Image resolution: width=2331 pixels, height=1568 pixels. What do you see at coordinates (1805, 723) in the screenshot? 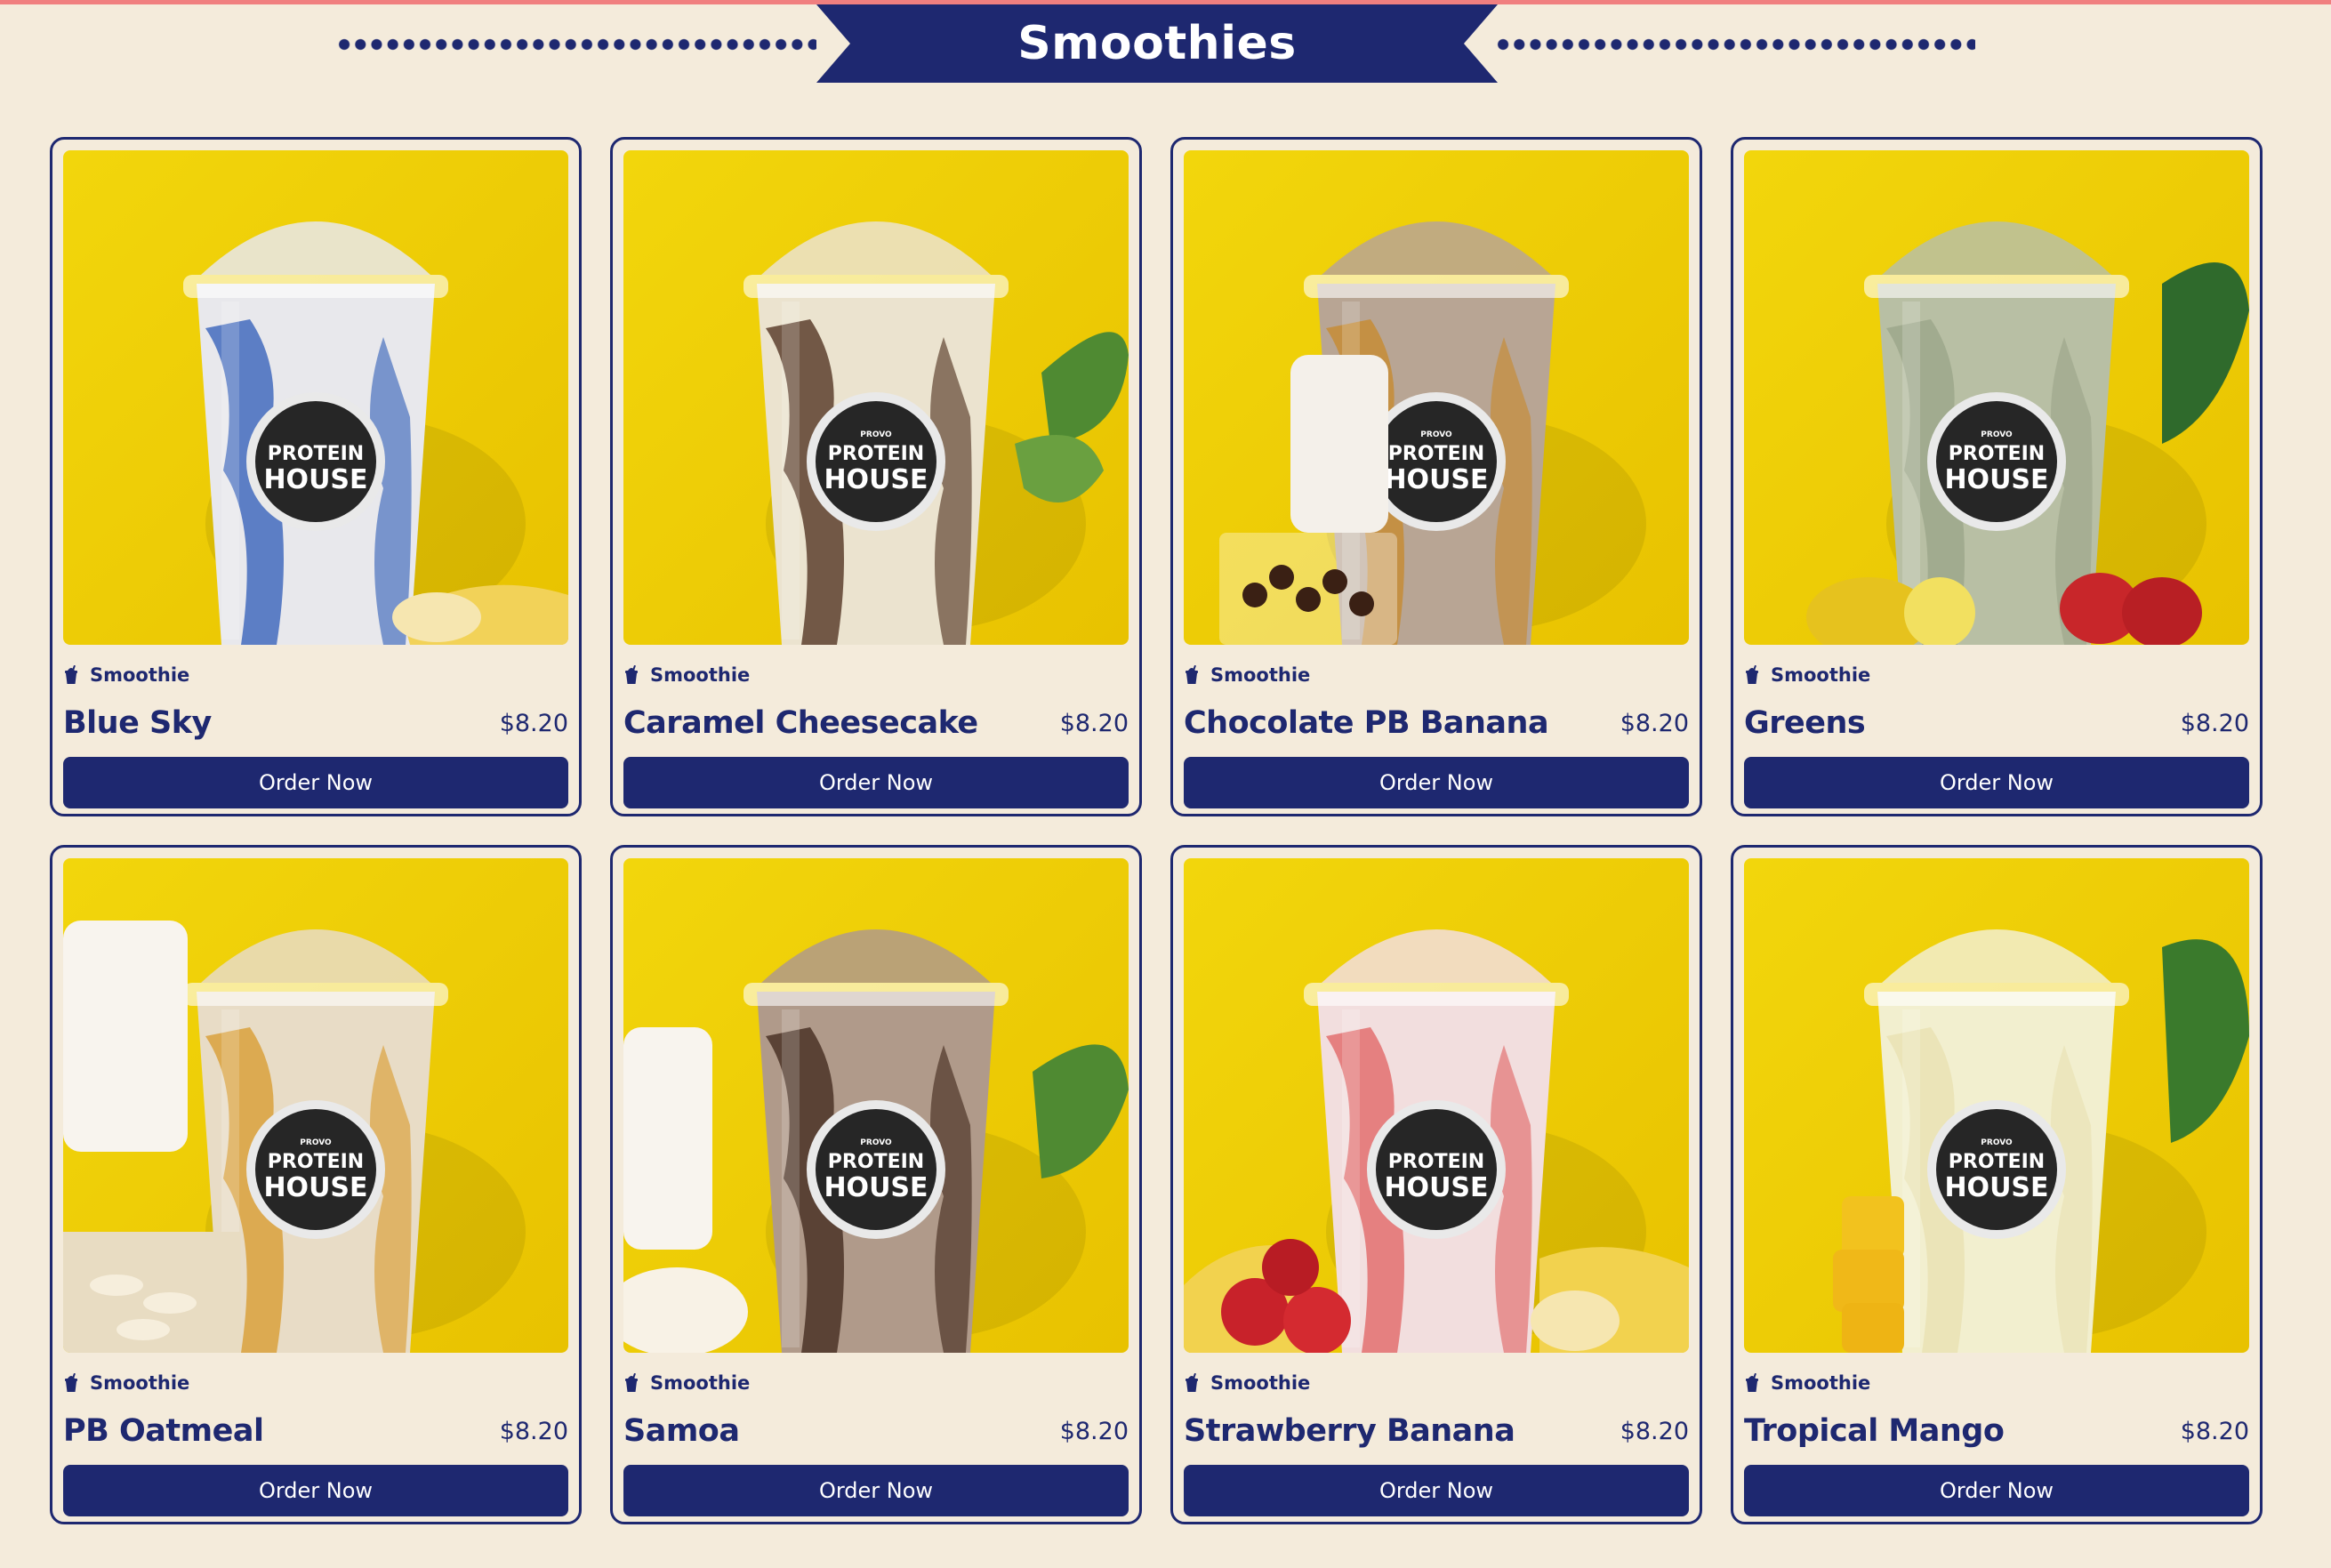
I see `product-name: Greens` at bounding box center [1805, 723].